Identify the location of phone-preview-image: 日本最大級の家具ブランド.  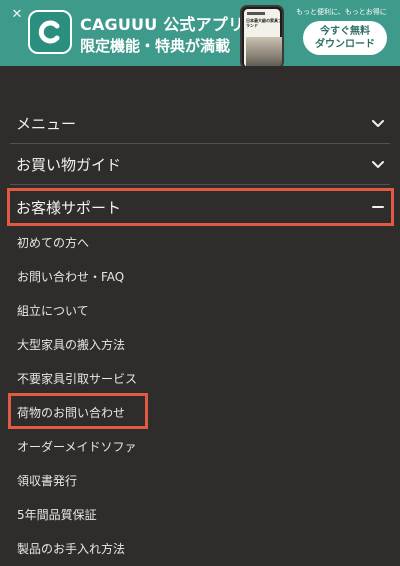
(262, 35).